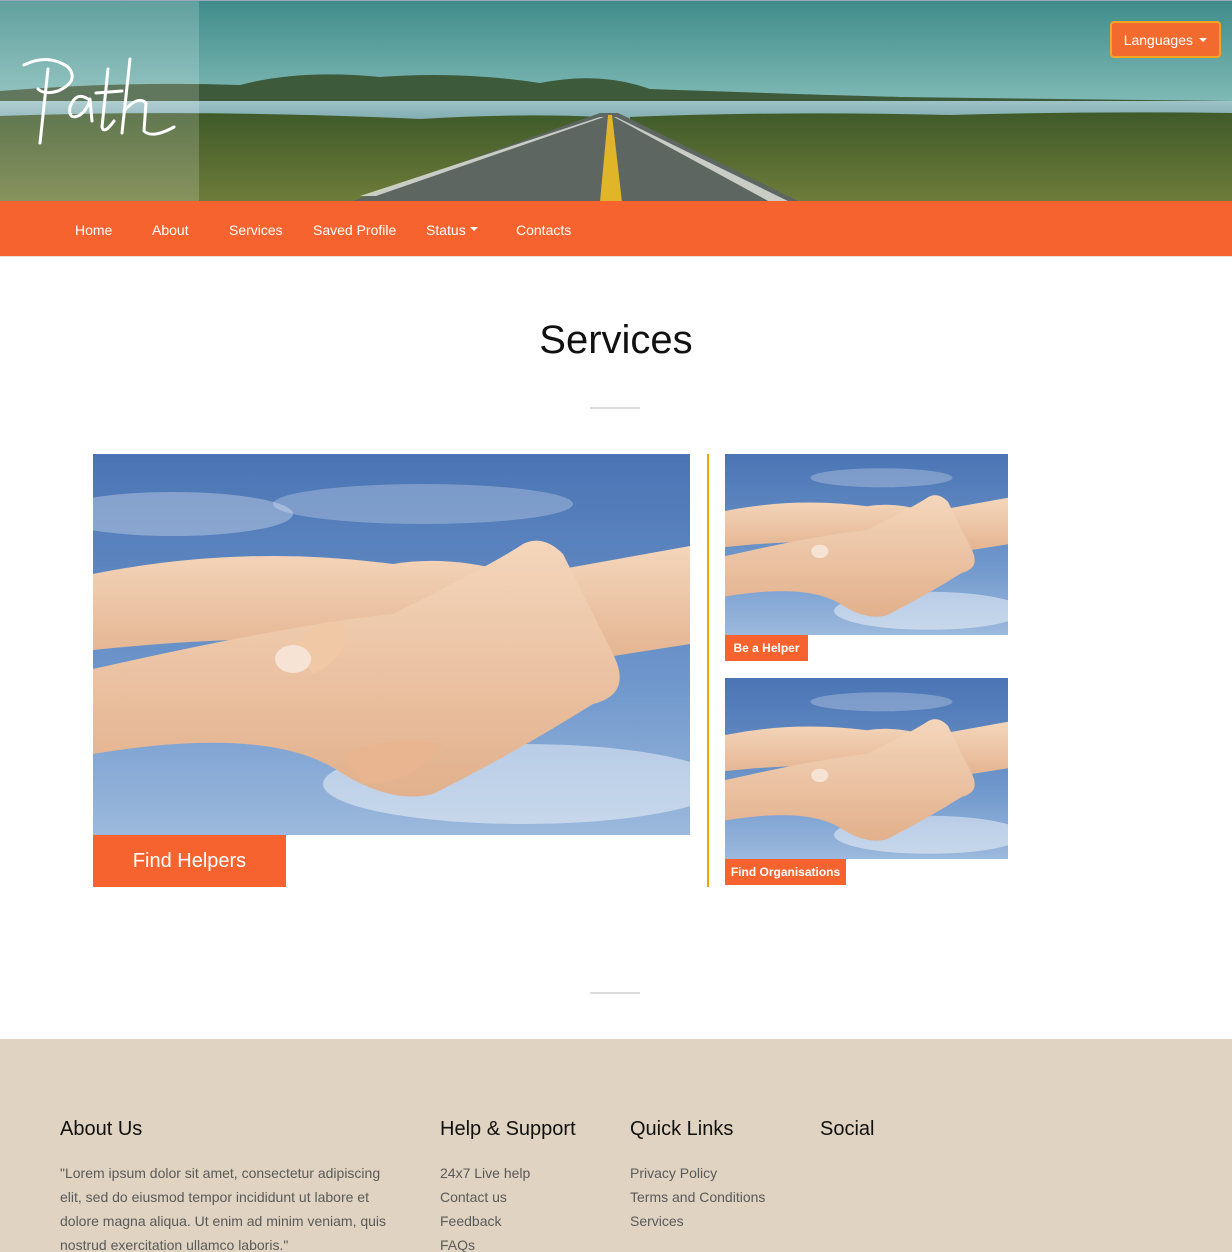 This screenshot has height=1252, width=1232. Describe the element at coordinates (697, 1221) in the screenshot. I see `footer-link-services: Services` at that location.